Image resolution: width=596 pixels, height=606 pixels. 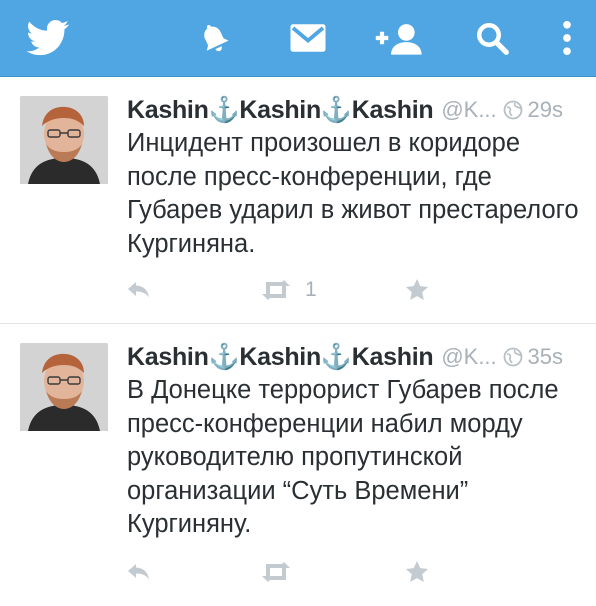 What do you see at coordinates (214, 38) in the screenshot?
I see `bell-icon` at bounding box center [214, 38].